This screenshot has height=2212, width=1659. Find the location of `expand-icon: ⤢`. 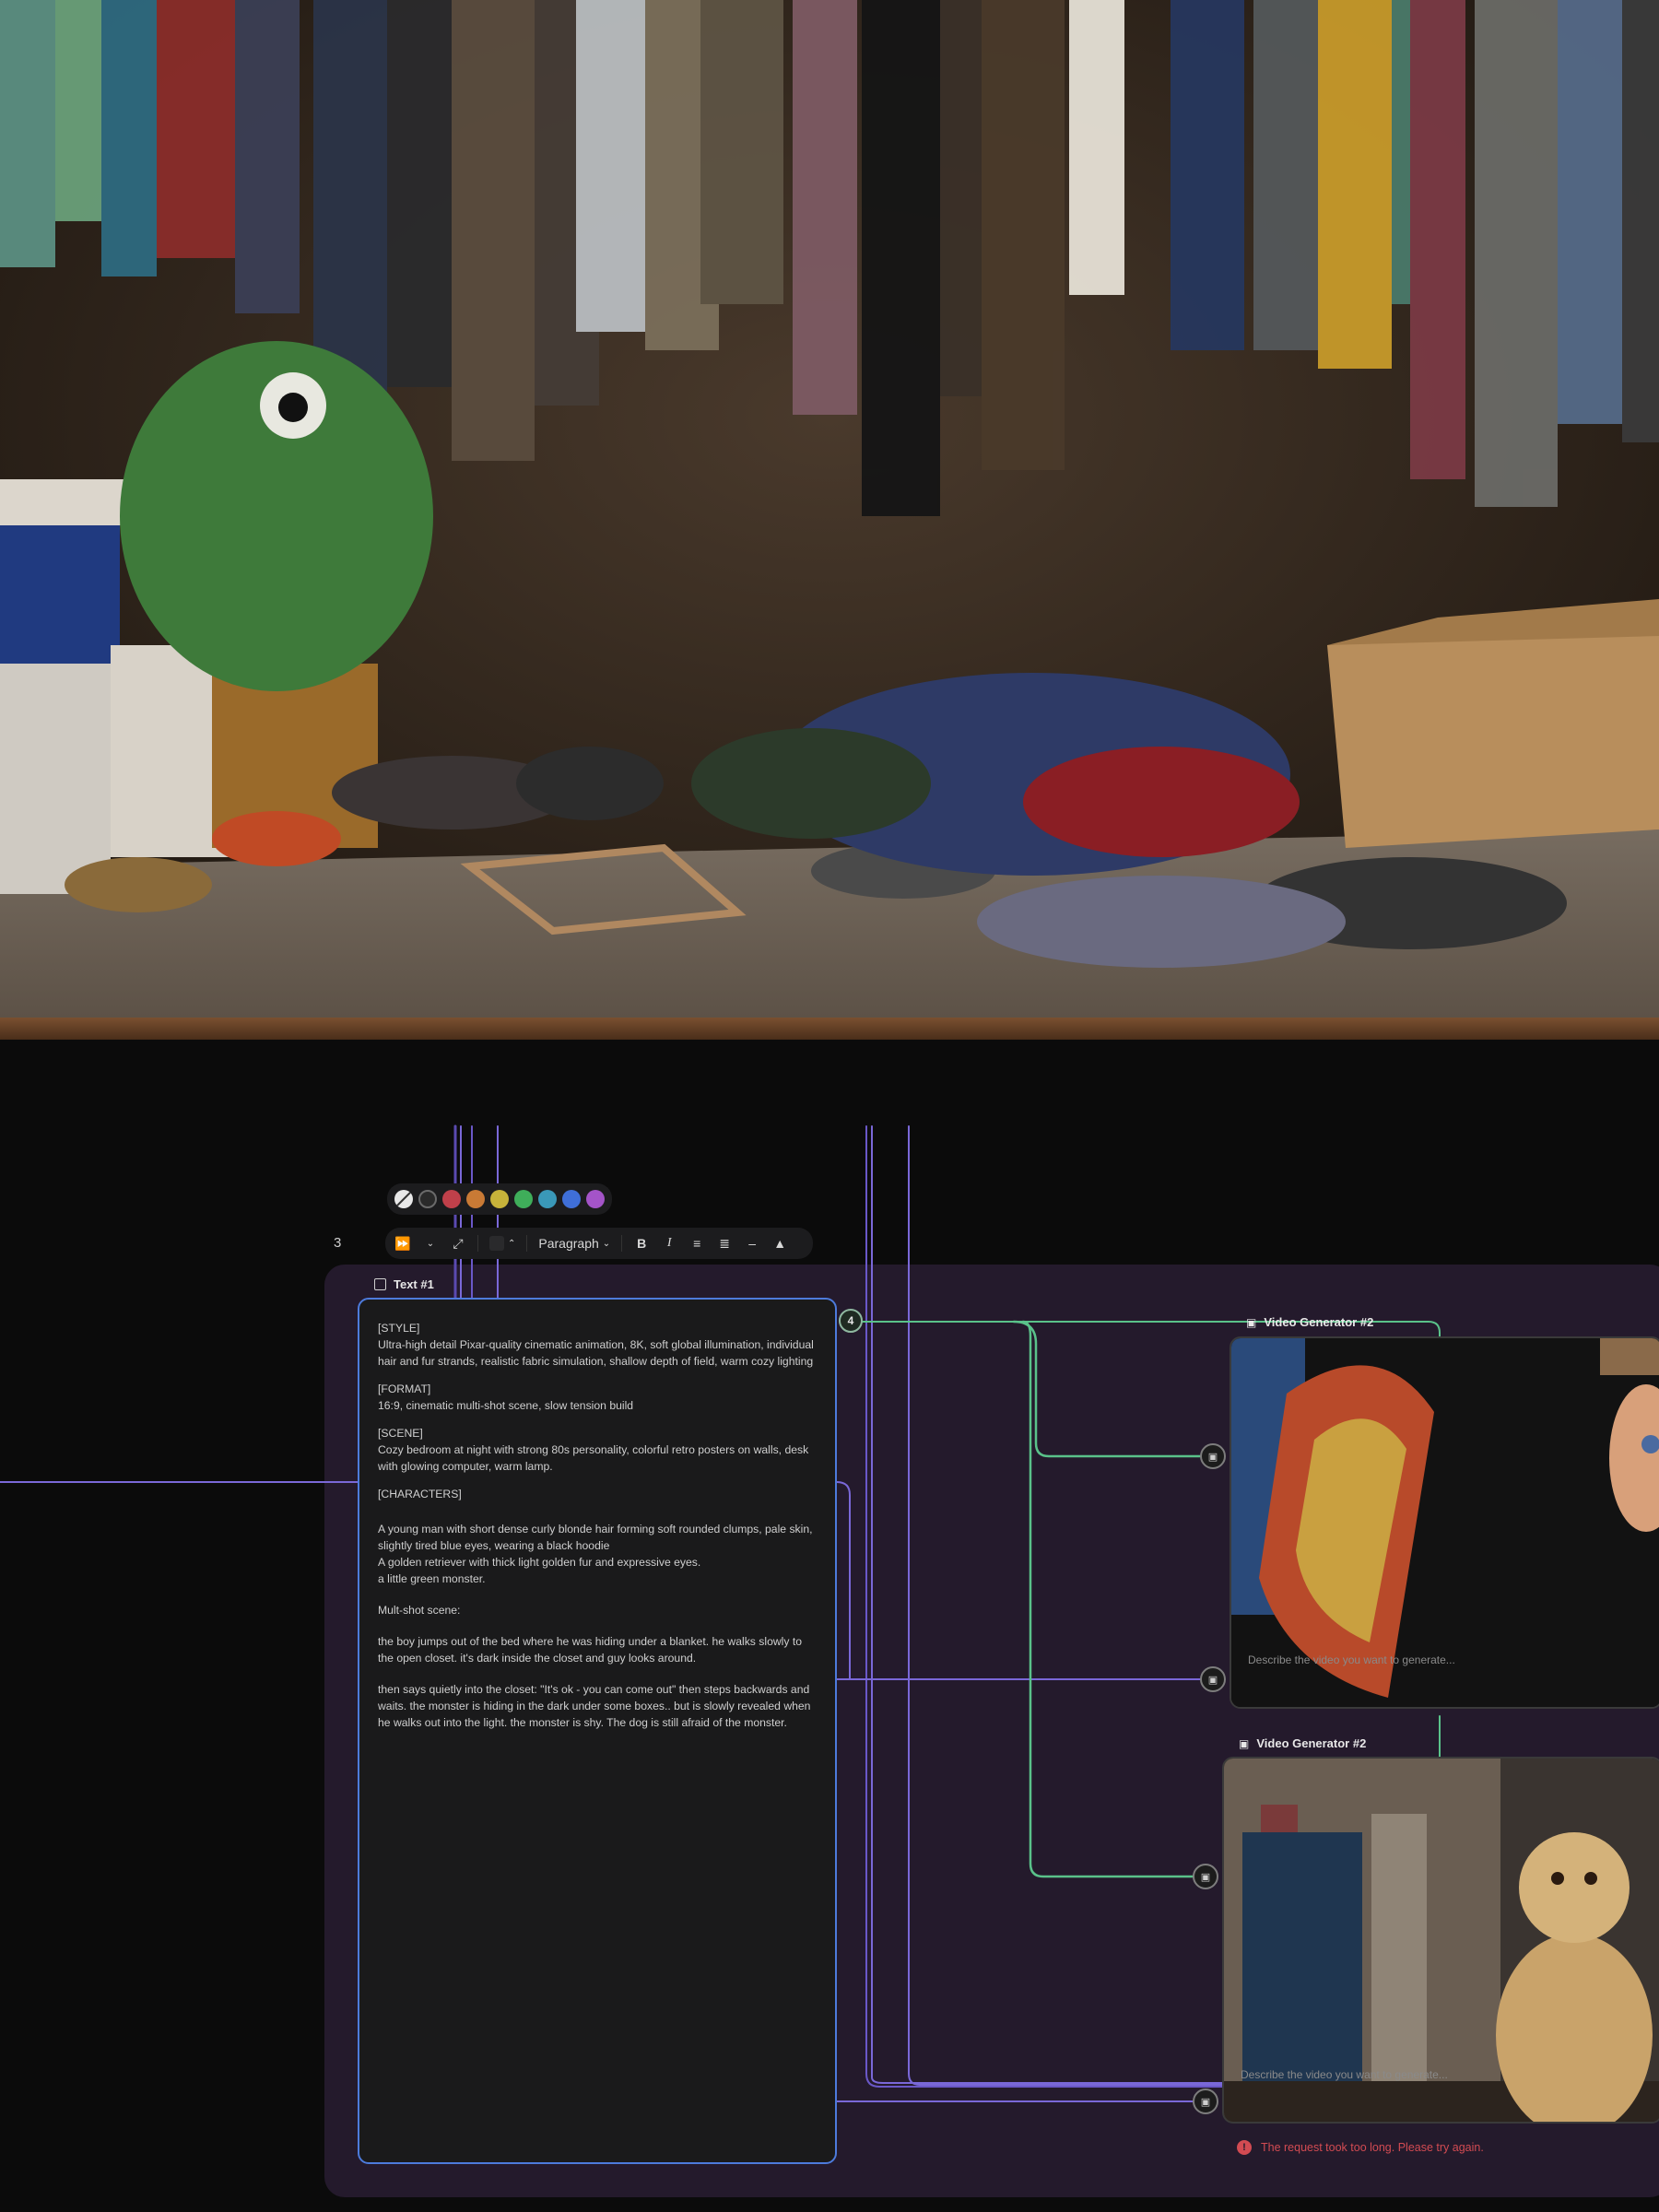

expand-icon: ⤢ is located at coordinates (458, 1243).